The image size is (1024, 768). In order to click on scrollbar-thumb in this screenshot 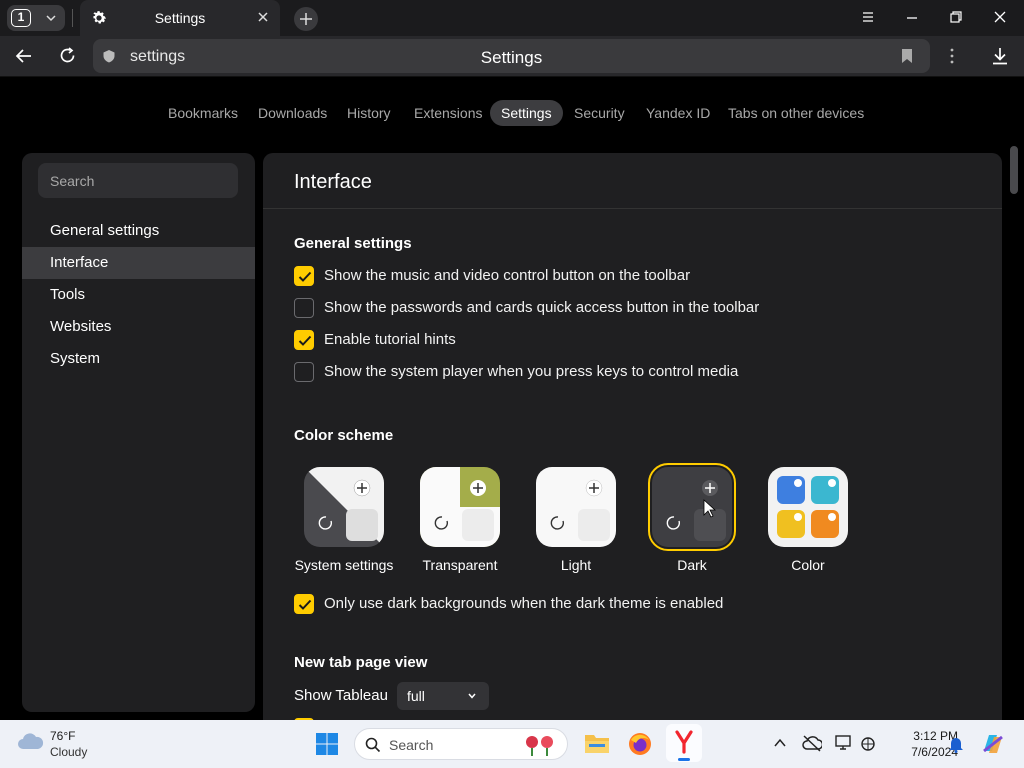, I will do `click(1014, 170)`.